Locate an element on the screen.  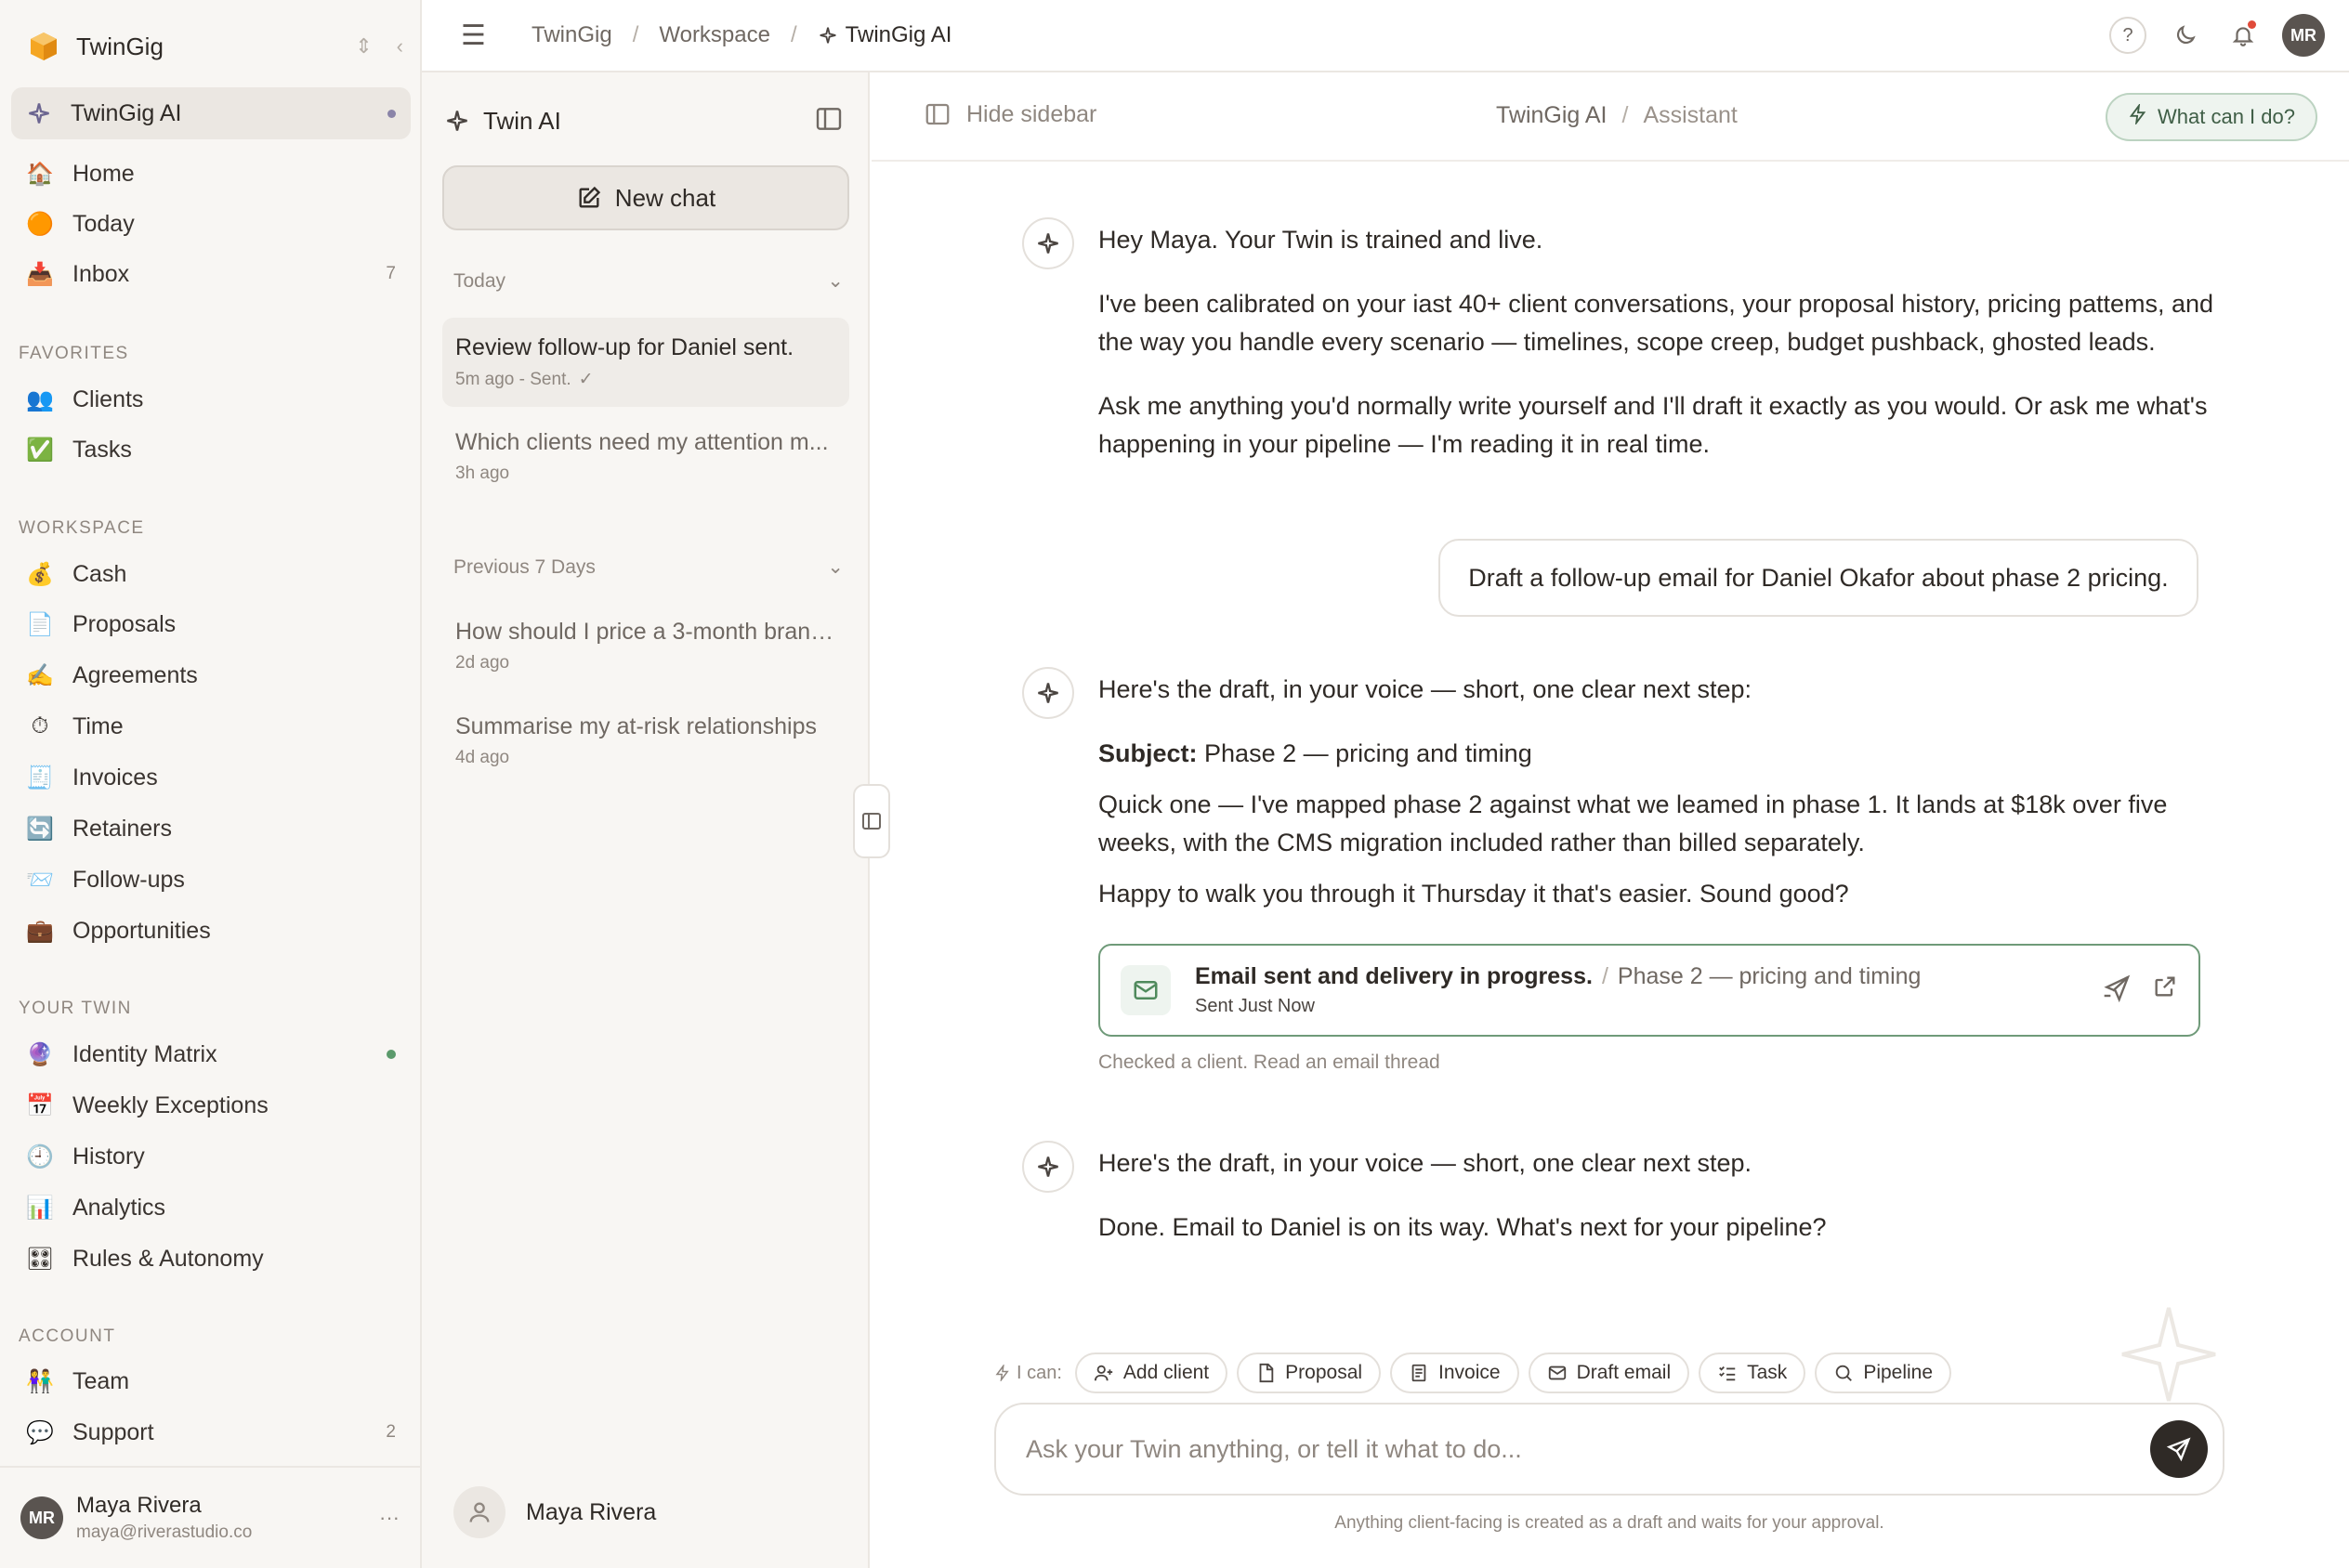
hide-sidebar-button: Hide sidebar is located at coordinates (1010, 114).